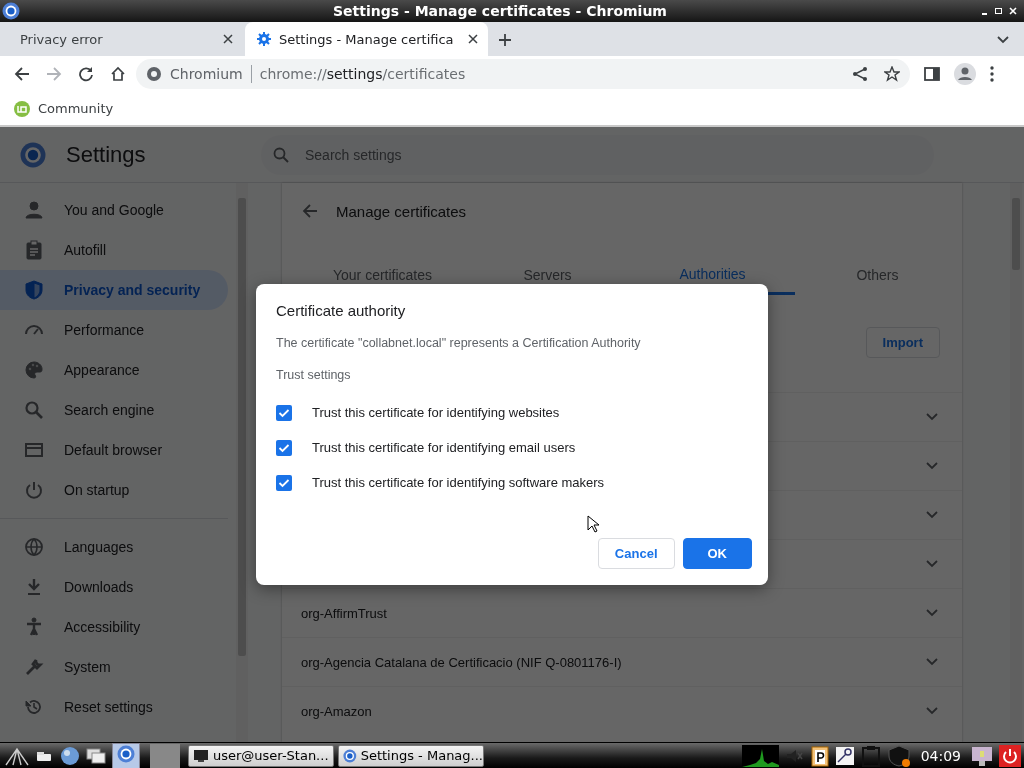 Image resolution: width=1024 pixels, height=768 pixels. What do you see at coordinates (114, 627) in the screenshot?
I see `sidebar-item: Accessibility` at bounding box center [114, 627].